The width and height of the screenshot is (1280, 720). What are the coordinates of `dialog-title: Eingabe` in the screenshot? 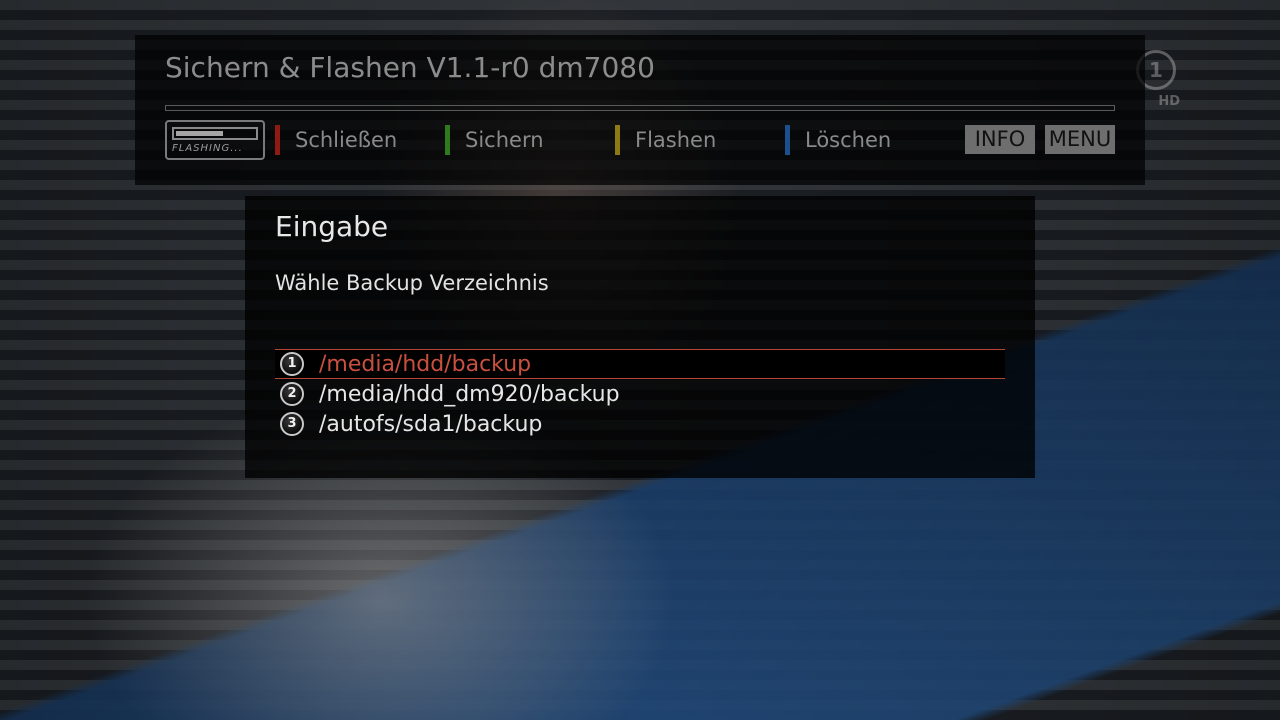 It's located at (332, 226).